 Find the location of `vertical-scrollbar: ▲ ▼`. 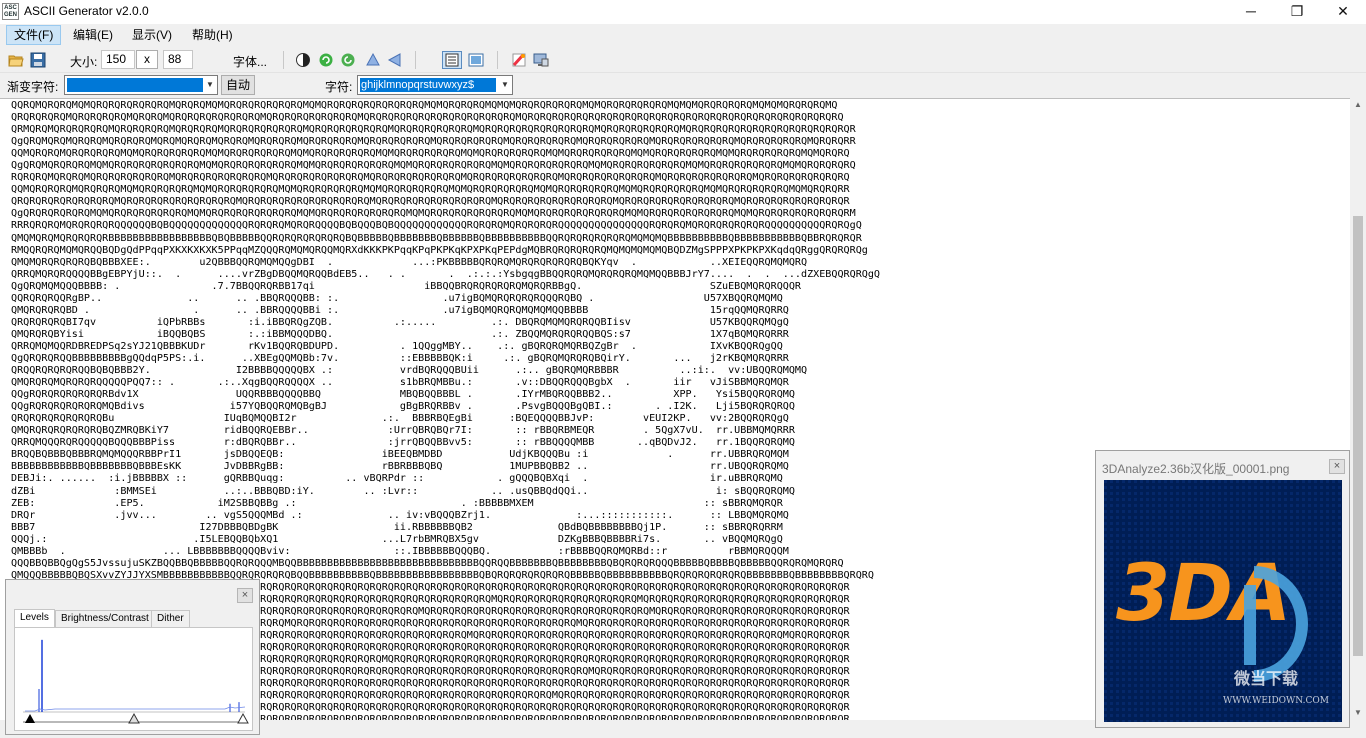

vertical-scrollbar: ▲ ▼ is located at coordinates (1358, 409).